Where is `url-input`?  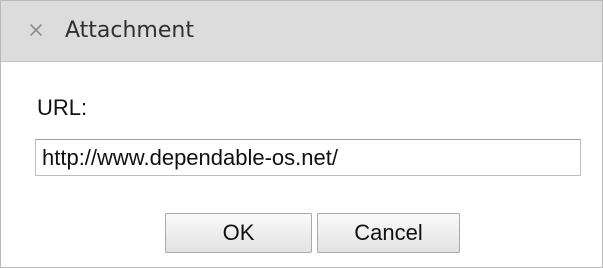 url-input is located at coordinates (308, 157).